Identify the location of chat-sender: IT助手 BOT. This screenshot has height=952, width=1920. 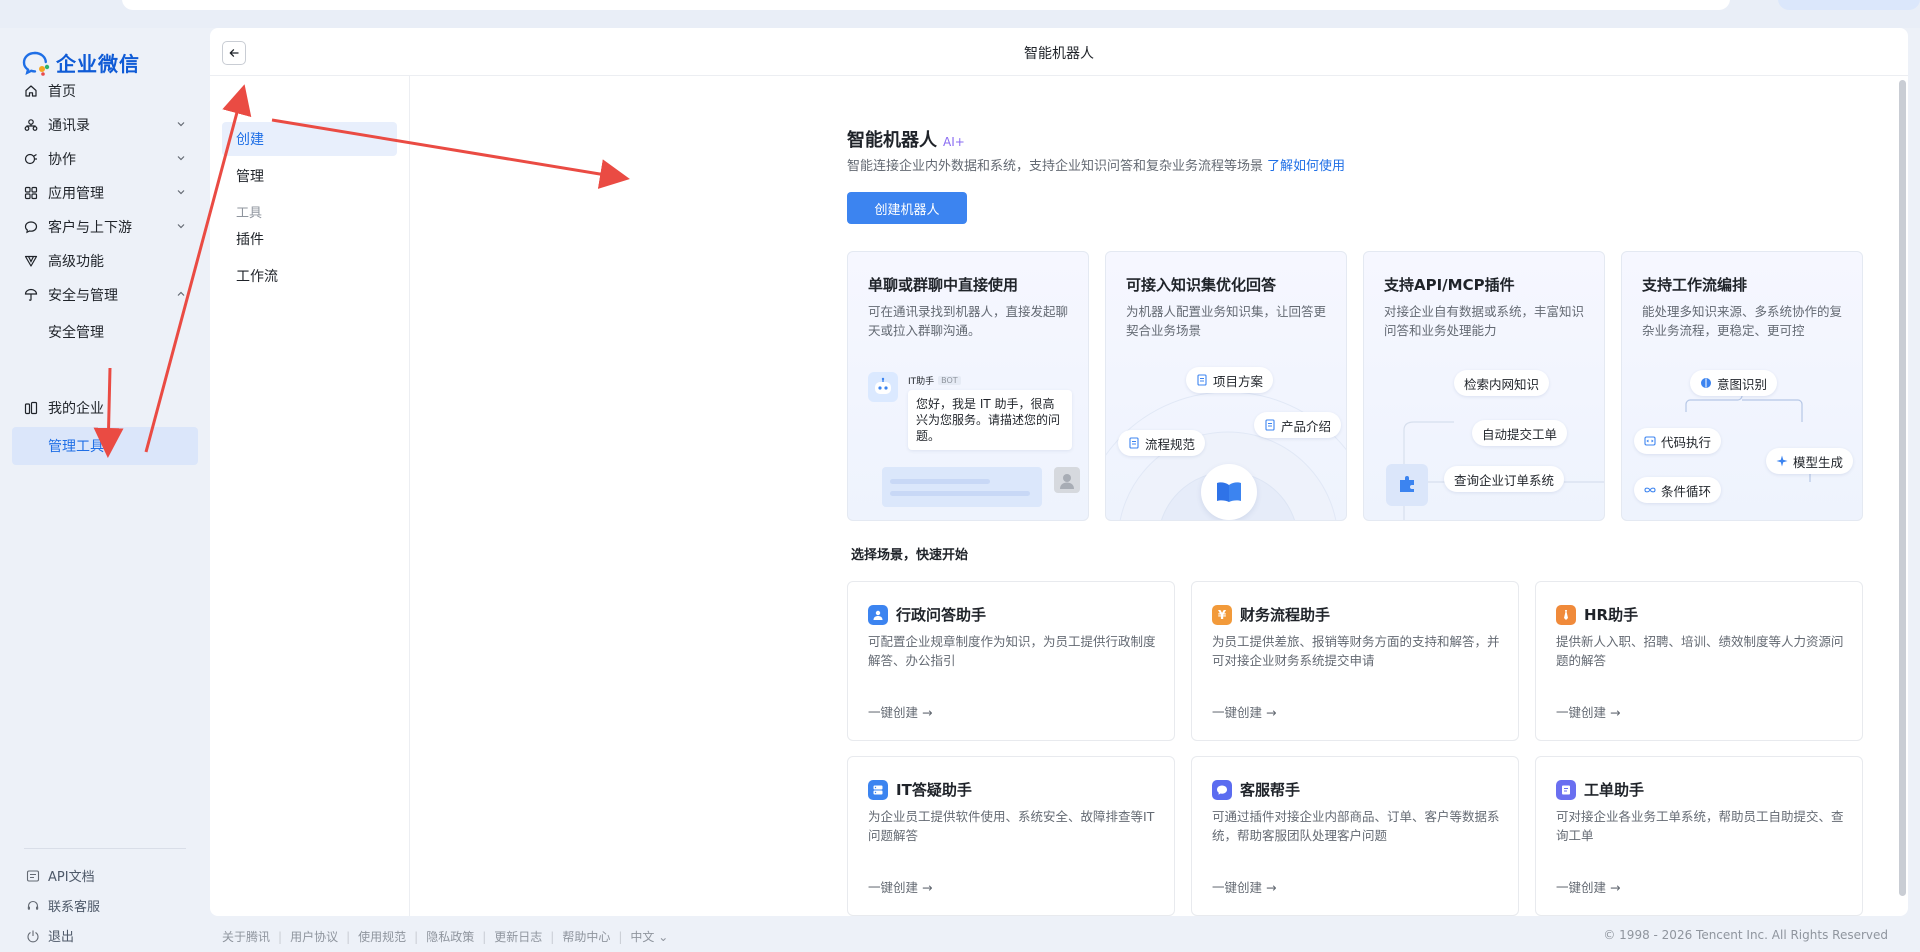
(934, 380).